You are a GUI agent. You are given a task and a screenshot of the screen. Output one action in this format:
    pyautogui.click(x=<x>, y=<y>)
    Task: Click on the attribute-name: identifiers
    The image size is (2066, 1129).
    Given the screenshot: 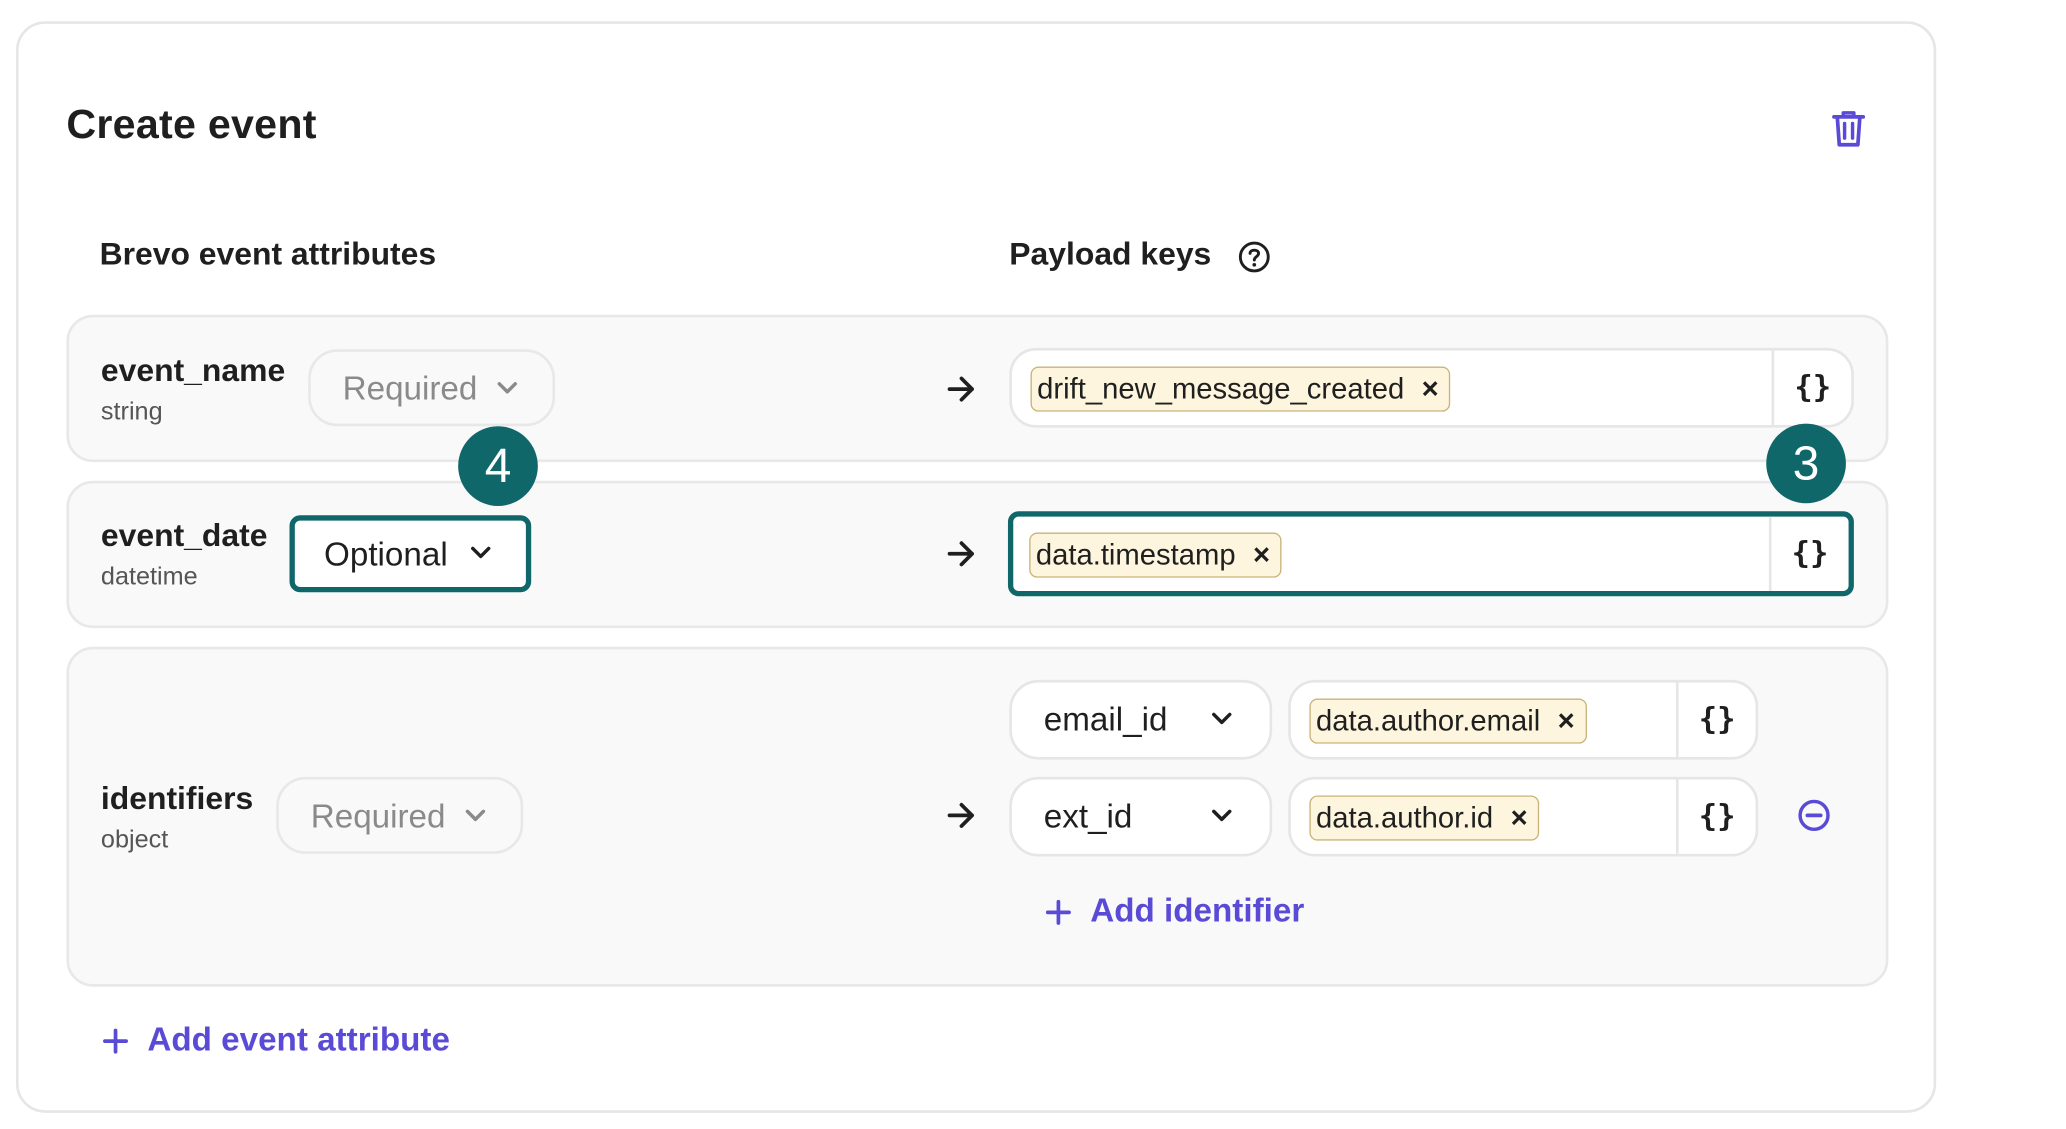 What is the action you would take?
    pyautogui.click(x=177, y=798)
    